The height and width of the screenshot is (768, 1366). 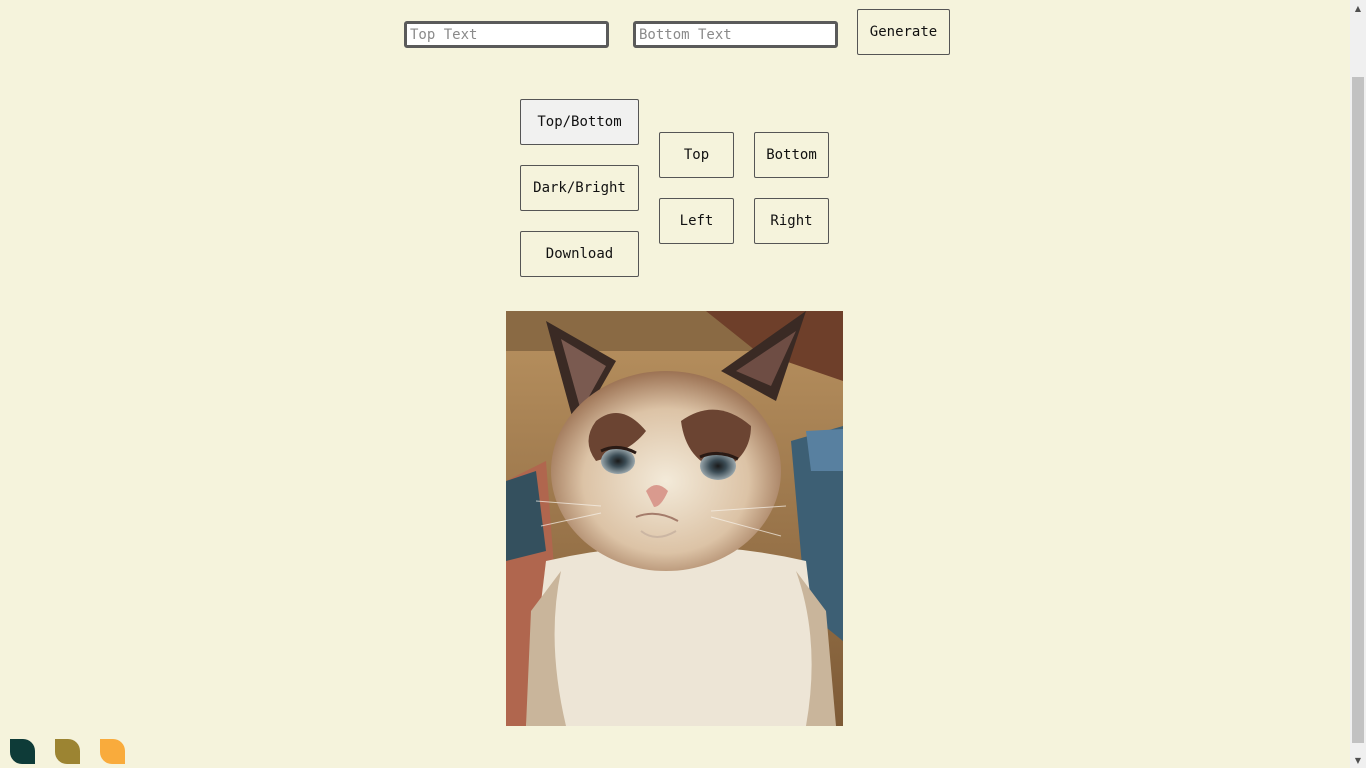 What do you see at coordinates (22, 751) in the screenshot?
I see `theme-swatch-dark-teal` at bounding box center [22, 751].